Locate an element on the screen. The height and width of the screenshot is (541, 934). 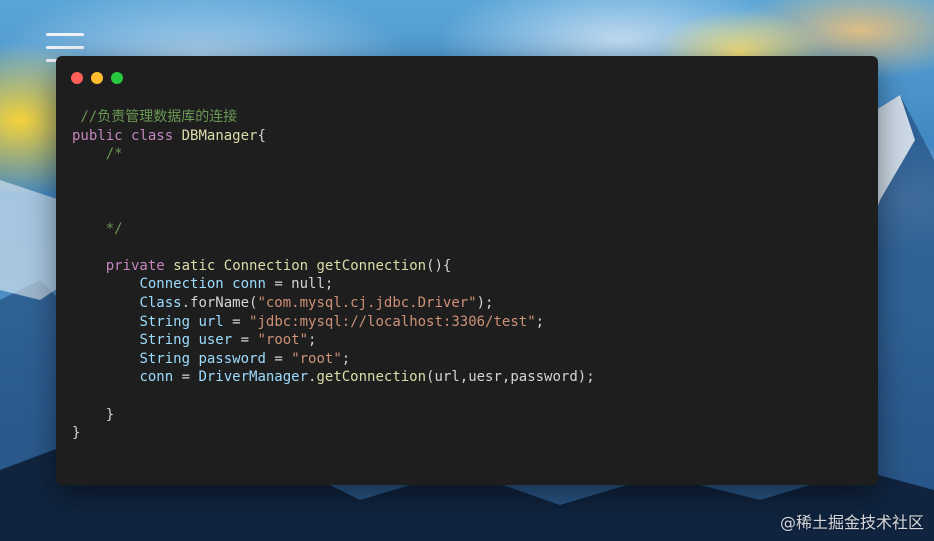
code-token: password is located at coordinates (232, 358).